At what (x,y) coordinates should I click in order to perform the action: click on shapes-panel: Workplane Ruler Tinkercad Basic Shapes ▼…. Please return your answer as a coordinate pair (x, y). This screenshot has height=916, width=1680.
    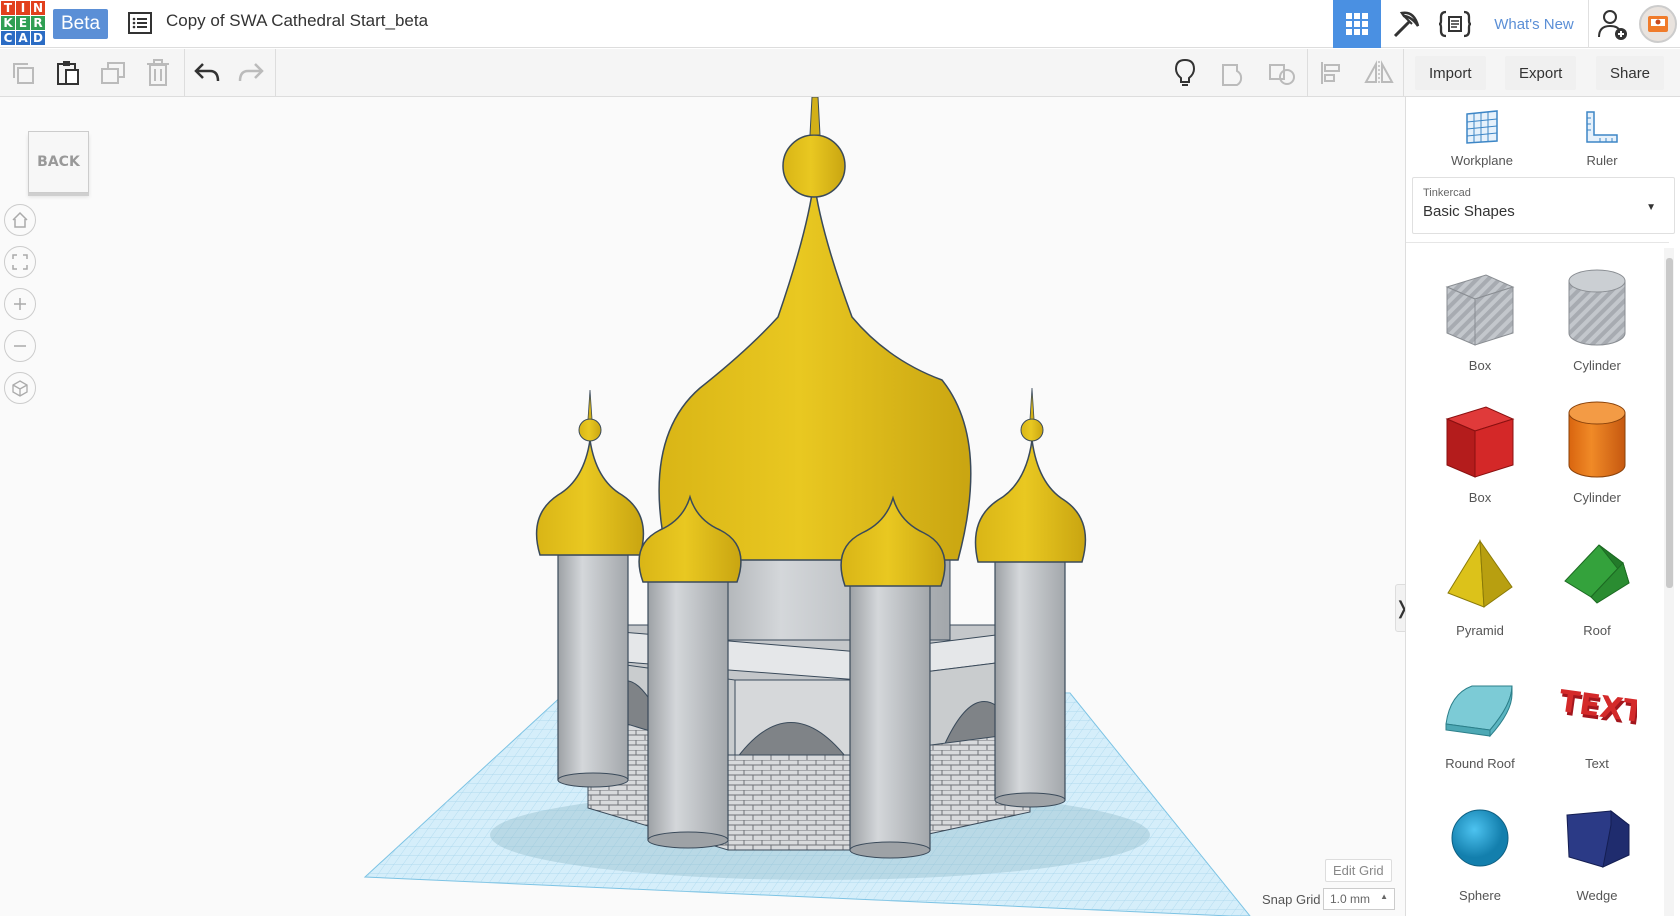
    Looking at the image, I should click on (1542, 506).